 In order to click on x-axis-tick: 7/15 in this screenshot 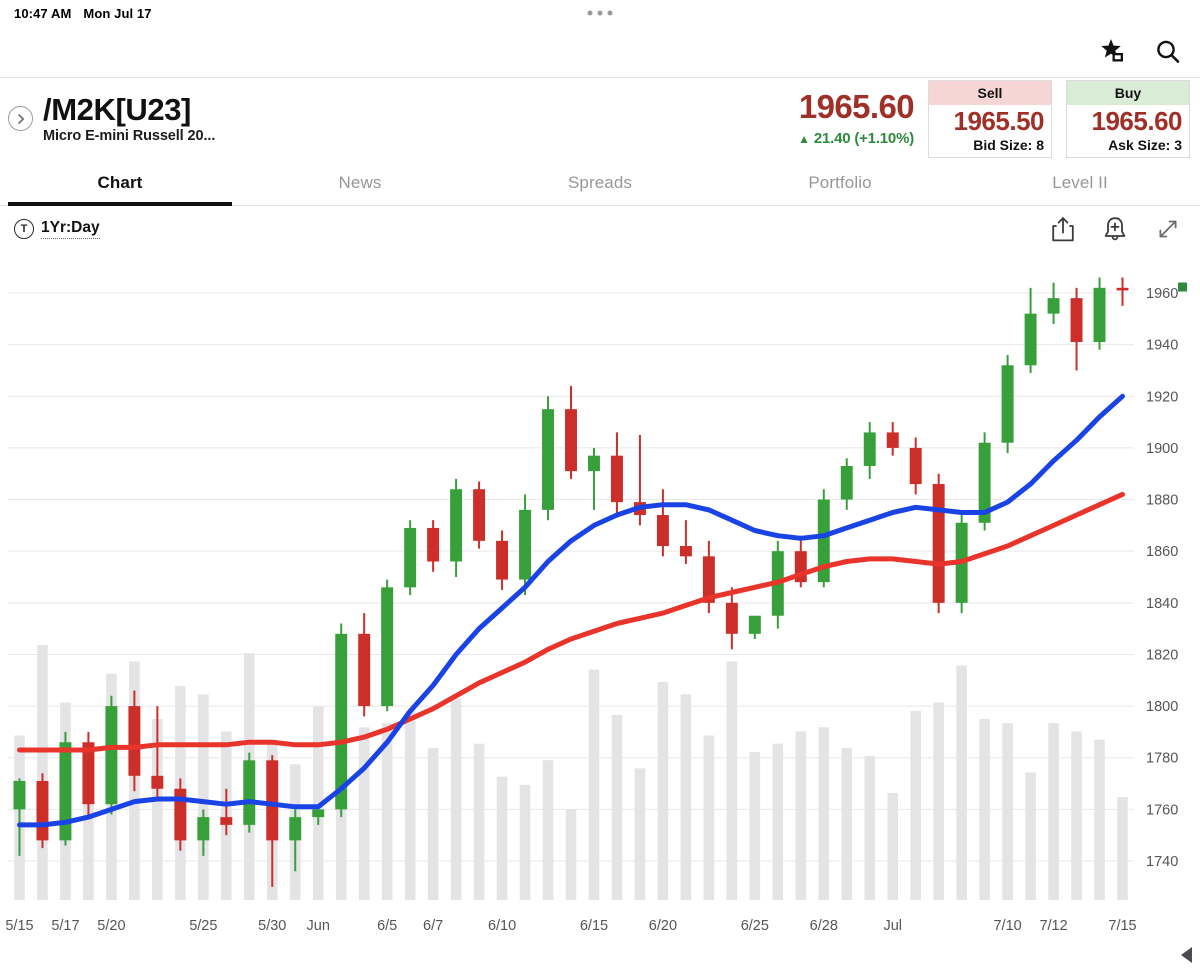, I will do `click(1122, 926)`.